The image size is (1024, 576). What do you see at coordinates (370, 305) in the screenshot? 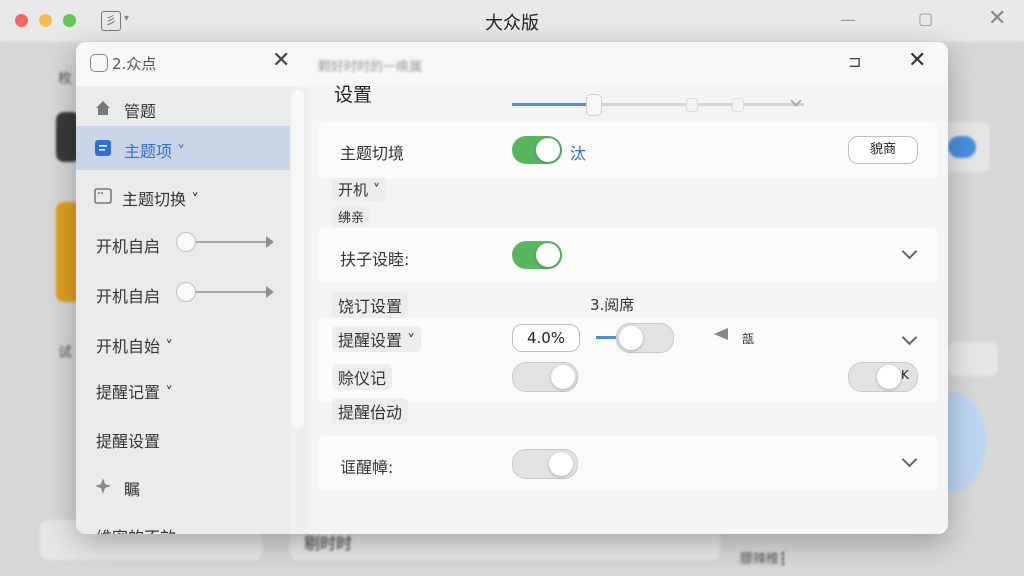
I see `lamp-pill: 饶订设置` at bounding box center [370, 305].